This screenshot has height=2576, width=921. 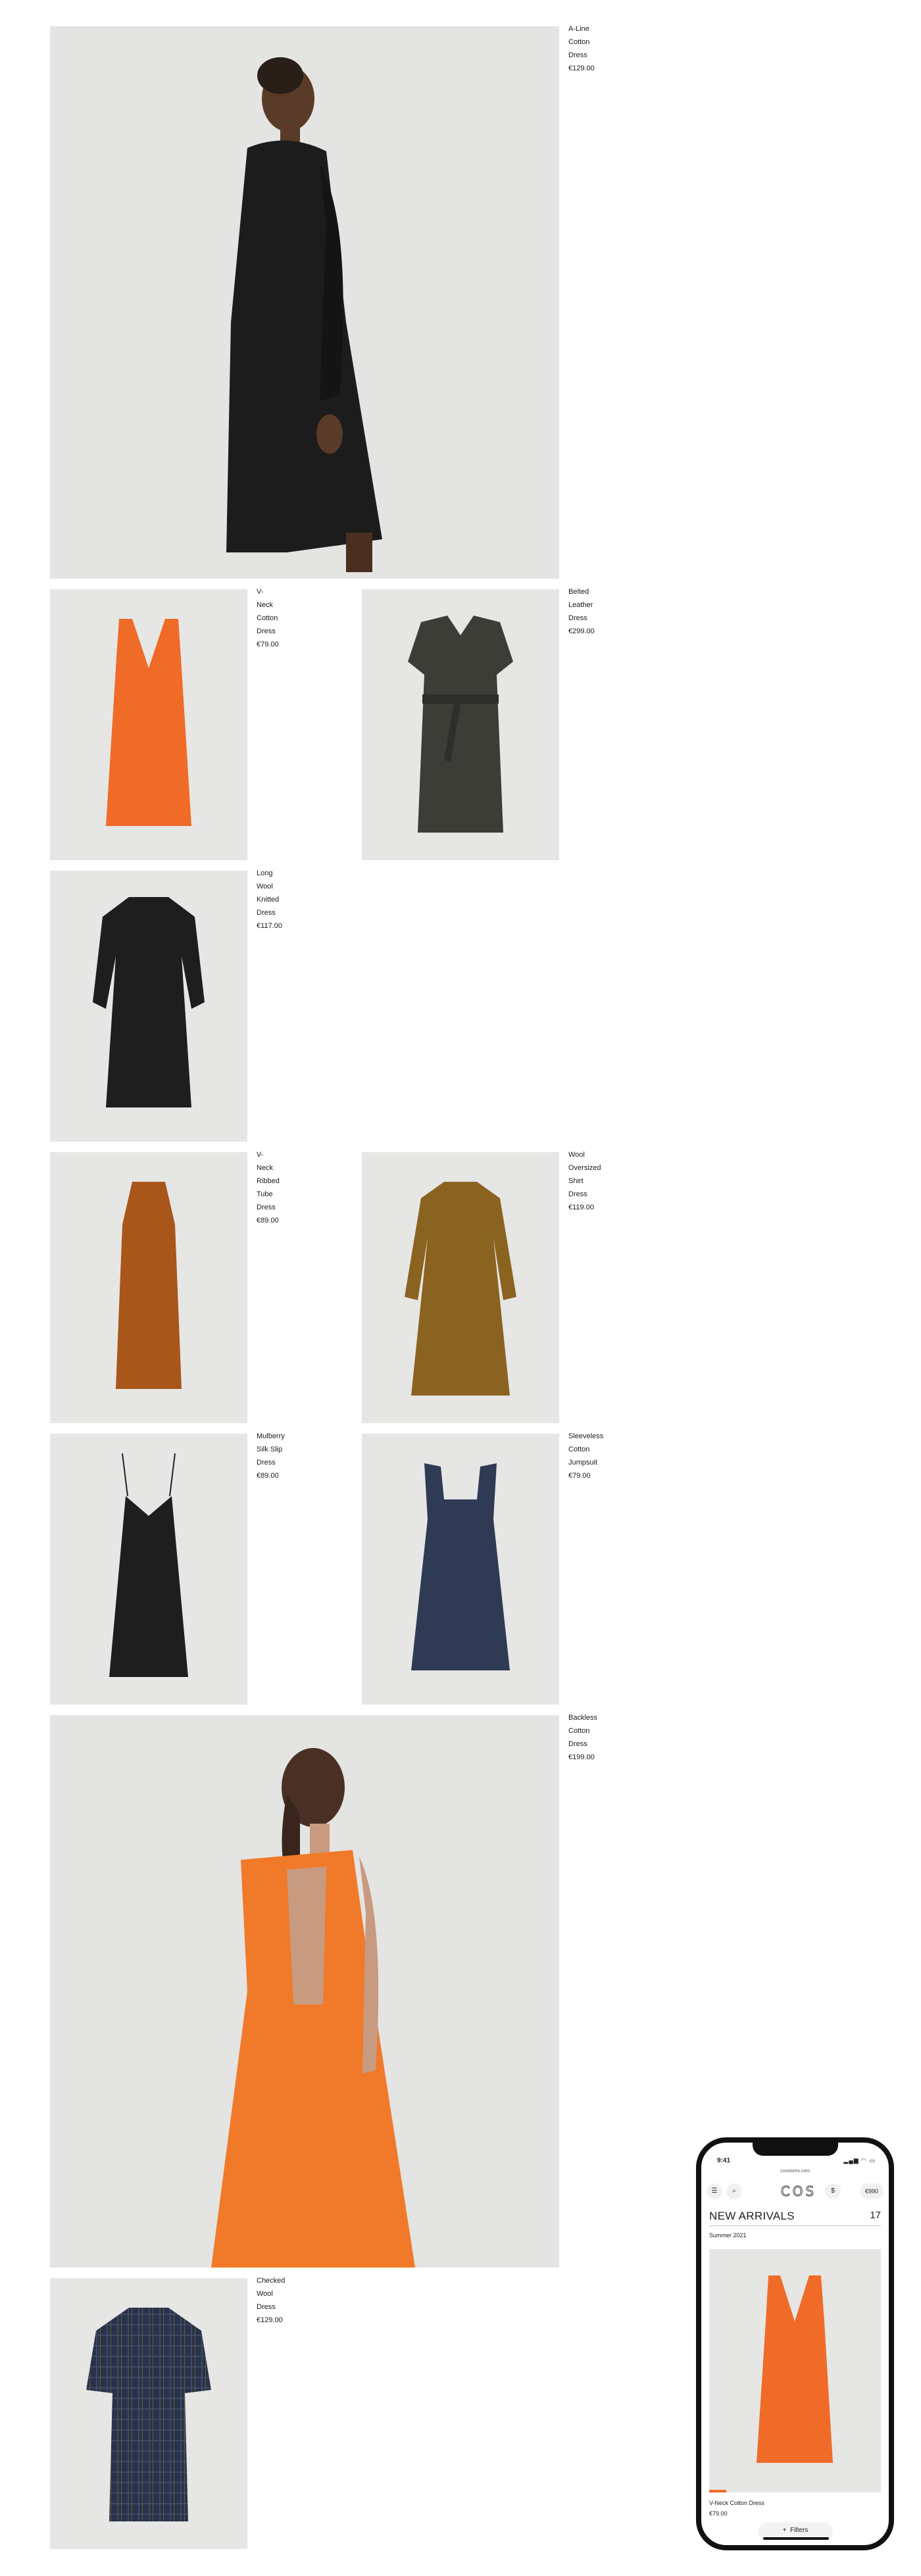 I want to click on product-name: Backless Cotton Dress, so click(x=582, y=1731).